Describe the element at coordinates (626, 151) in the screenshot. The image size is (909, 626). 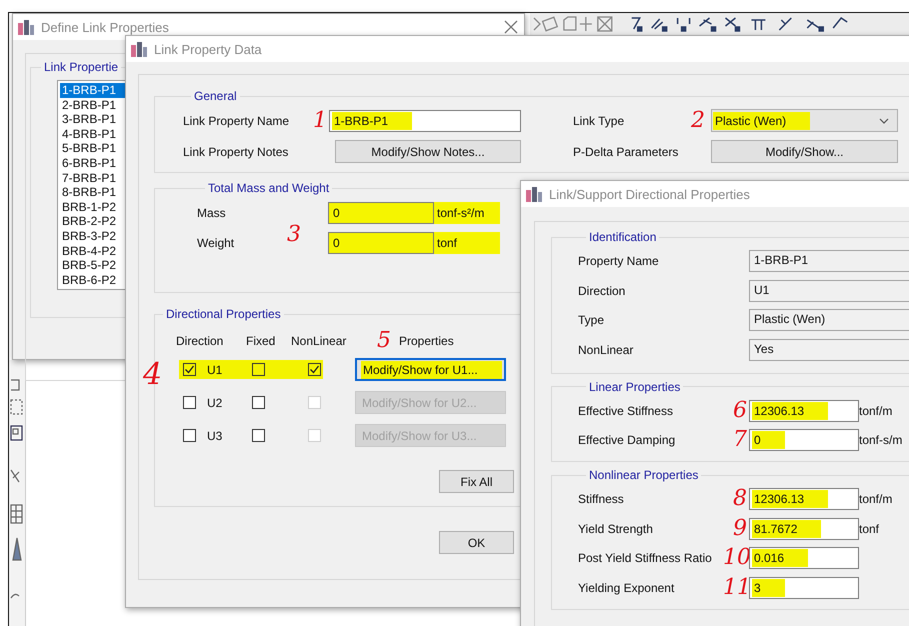
I see `field-label: P-Delta Parameters` at that location.